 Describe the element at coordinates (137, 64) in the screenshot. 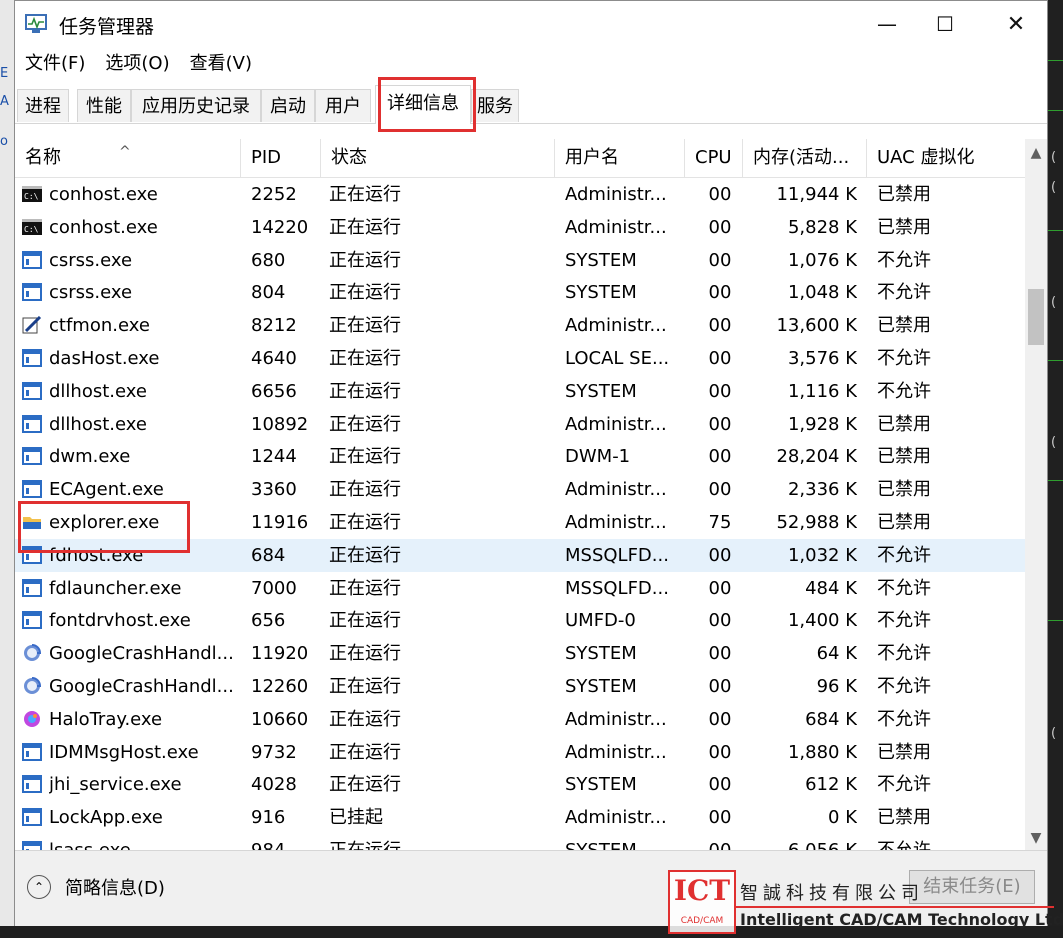

I see `menu-options: 选项(O)` at that location.